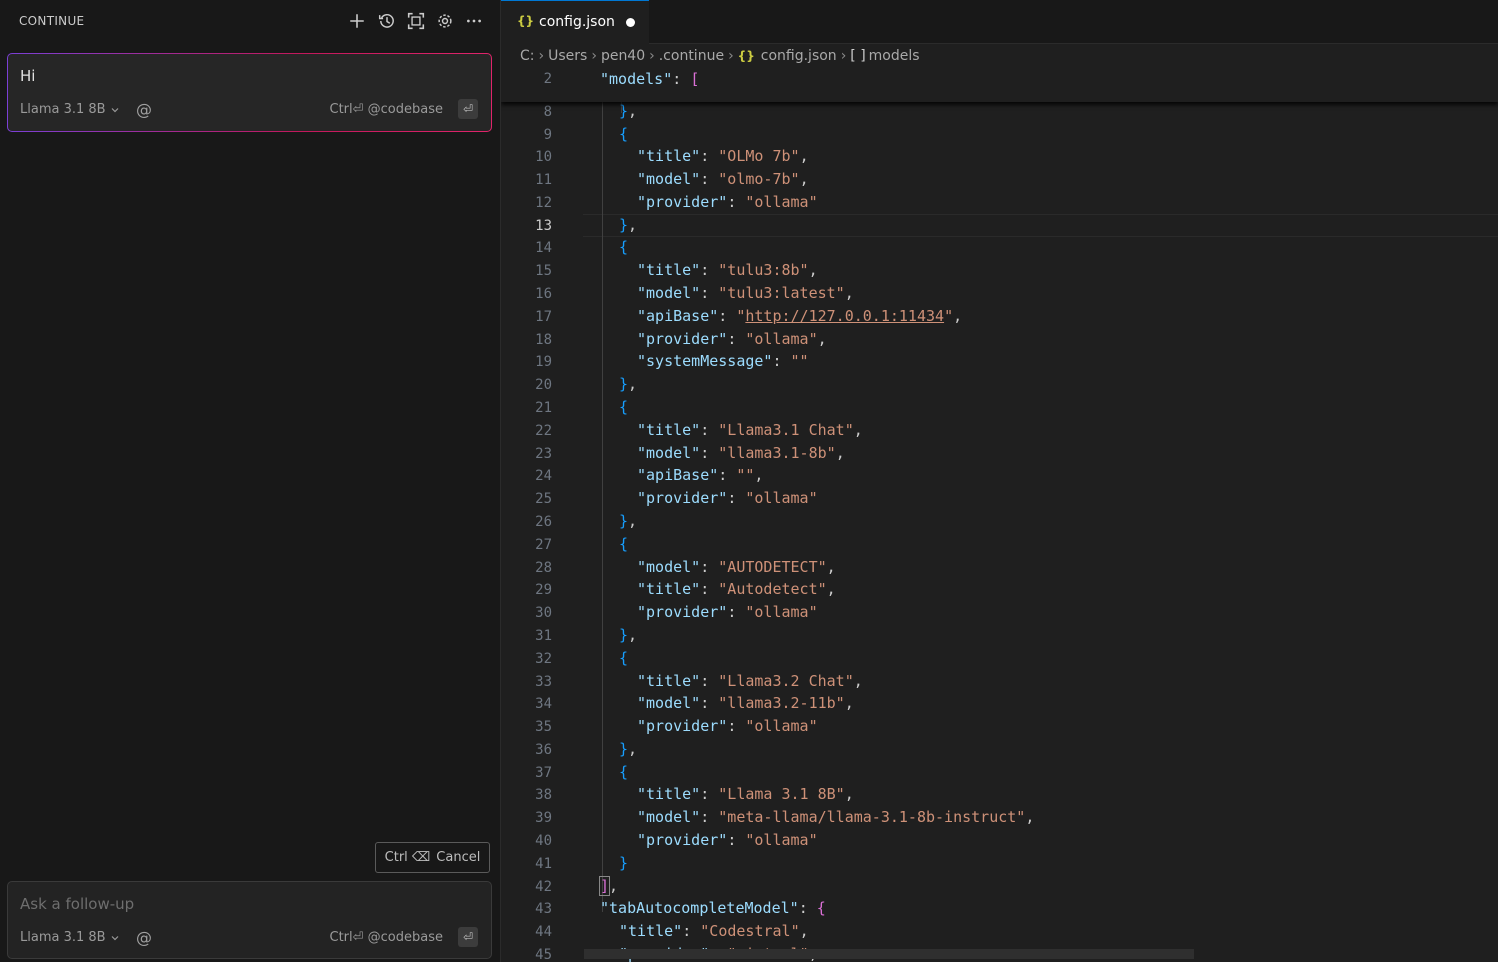  What do you see at coordinates (999, 85) in the screenshot?
I see `sticky-scroll-header: 2 "models": [` at bounding box center [999, 85].